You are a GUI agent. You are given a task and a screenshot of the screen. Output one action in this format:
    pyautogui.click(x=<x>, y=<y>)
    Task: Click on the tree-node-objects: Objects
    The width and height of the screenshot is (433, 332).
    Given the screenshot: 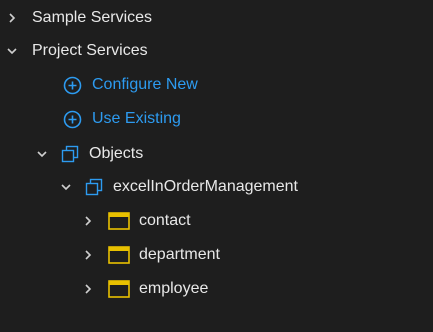 What is the action you would take?
    pyautogui.click(x=89, y=154)
    